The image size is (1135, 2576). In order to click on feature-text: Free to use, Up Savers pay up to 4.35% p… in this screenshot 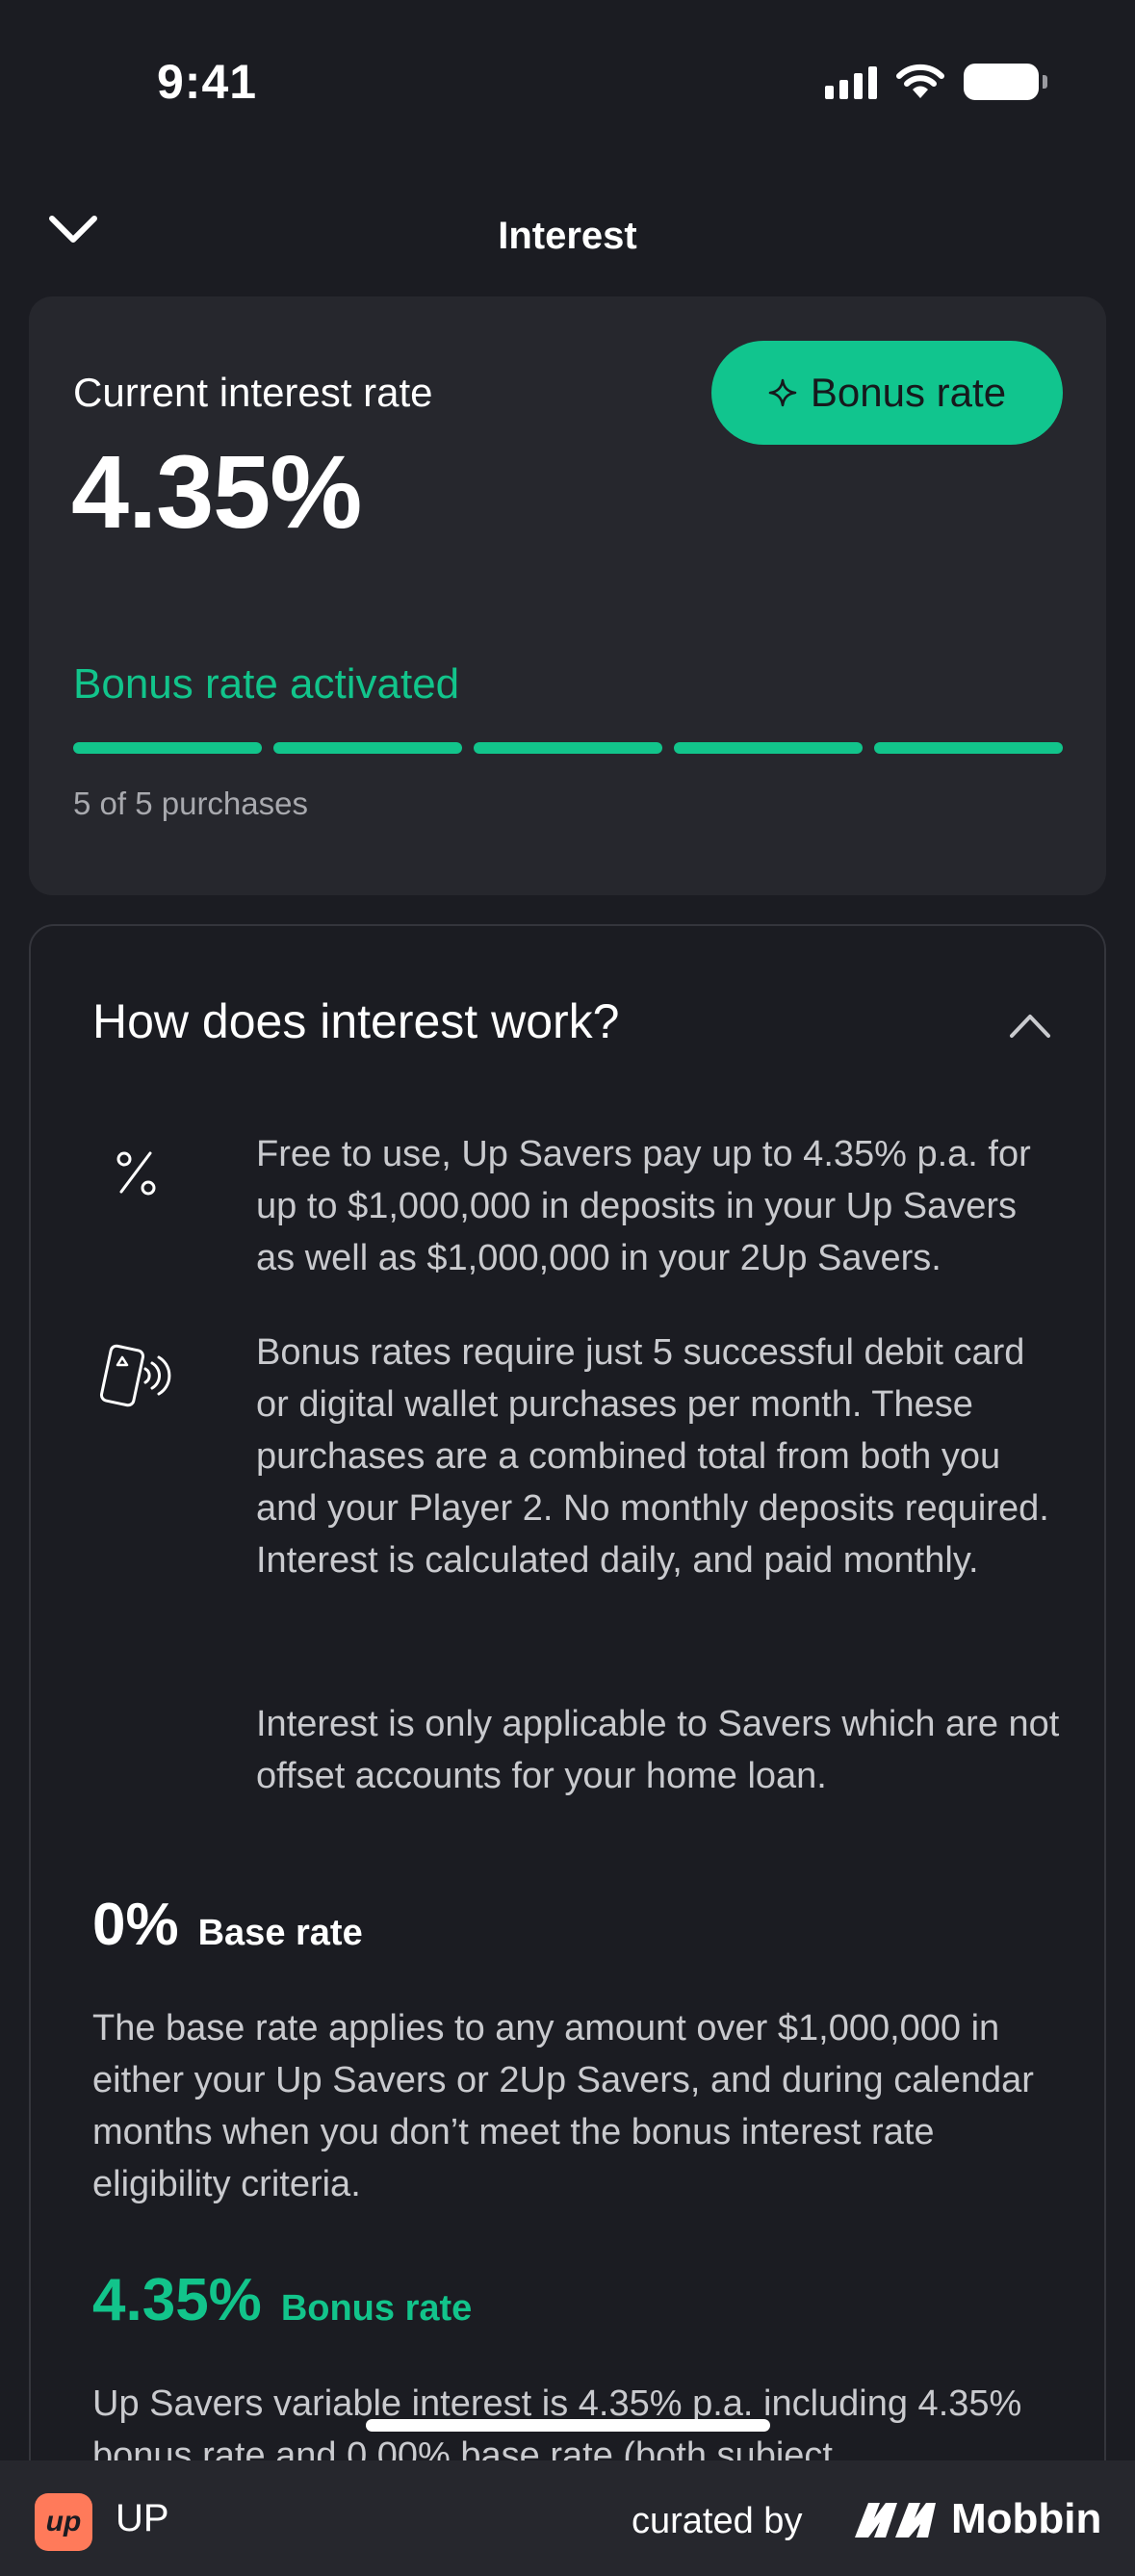, I will do `click(643, 1206)`.